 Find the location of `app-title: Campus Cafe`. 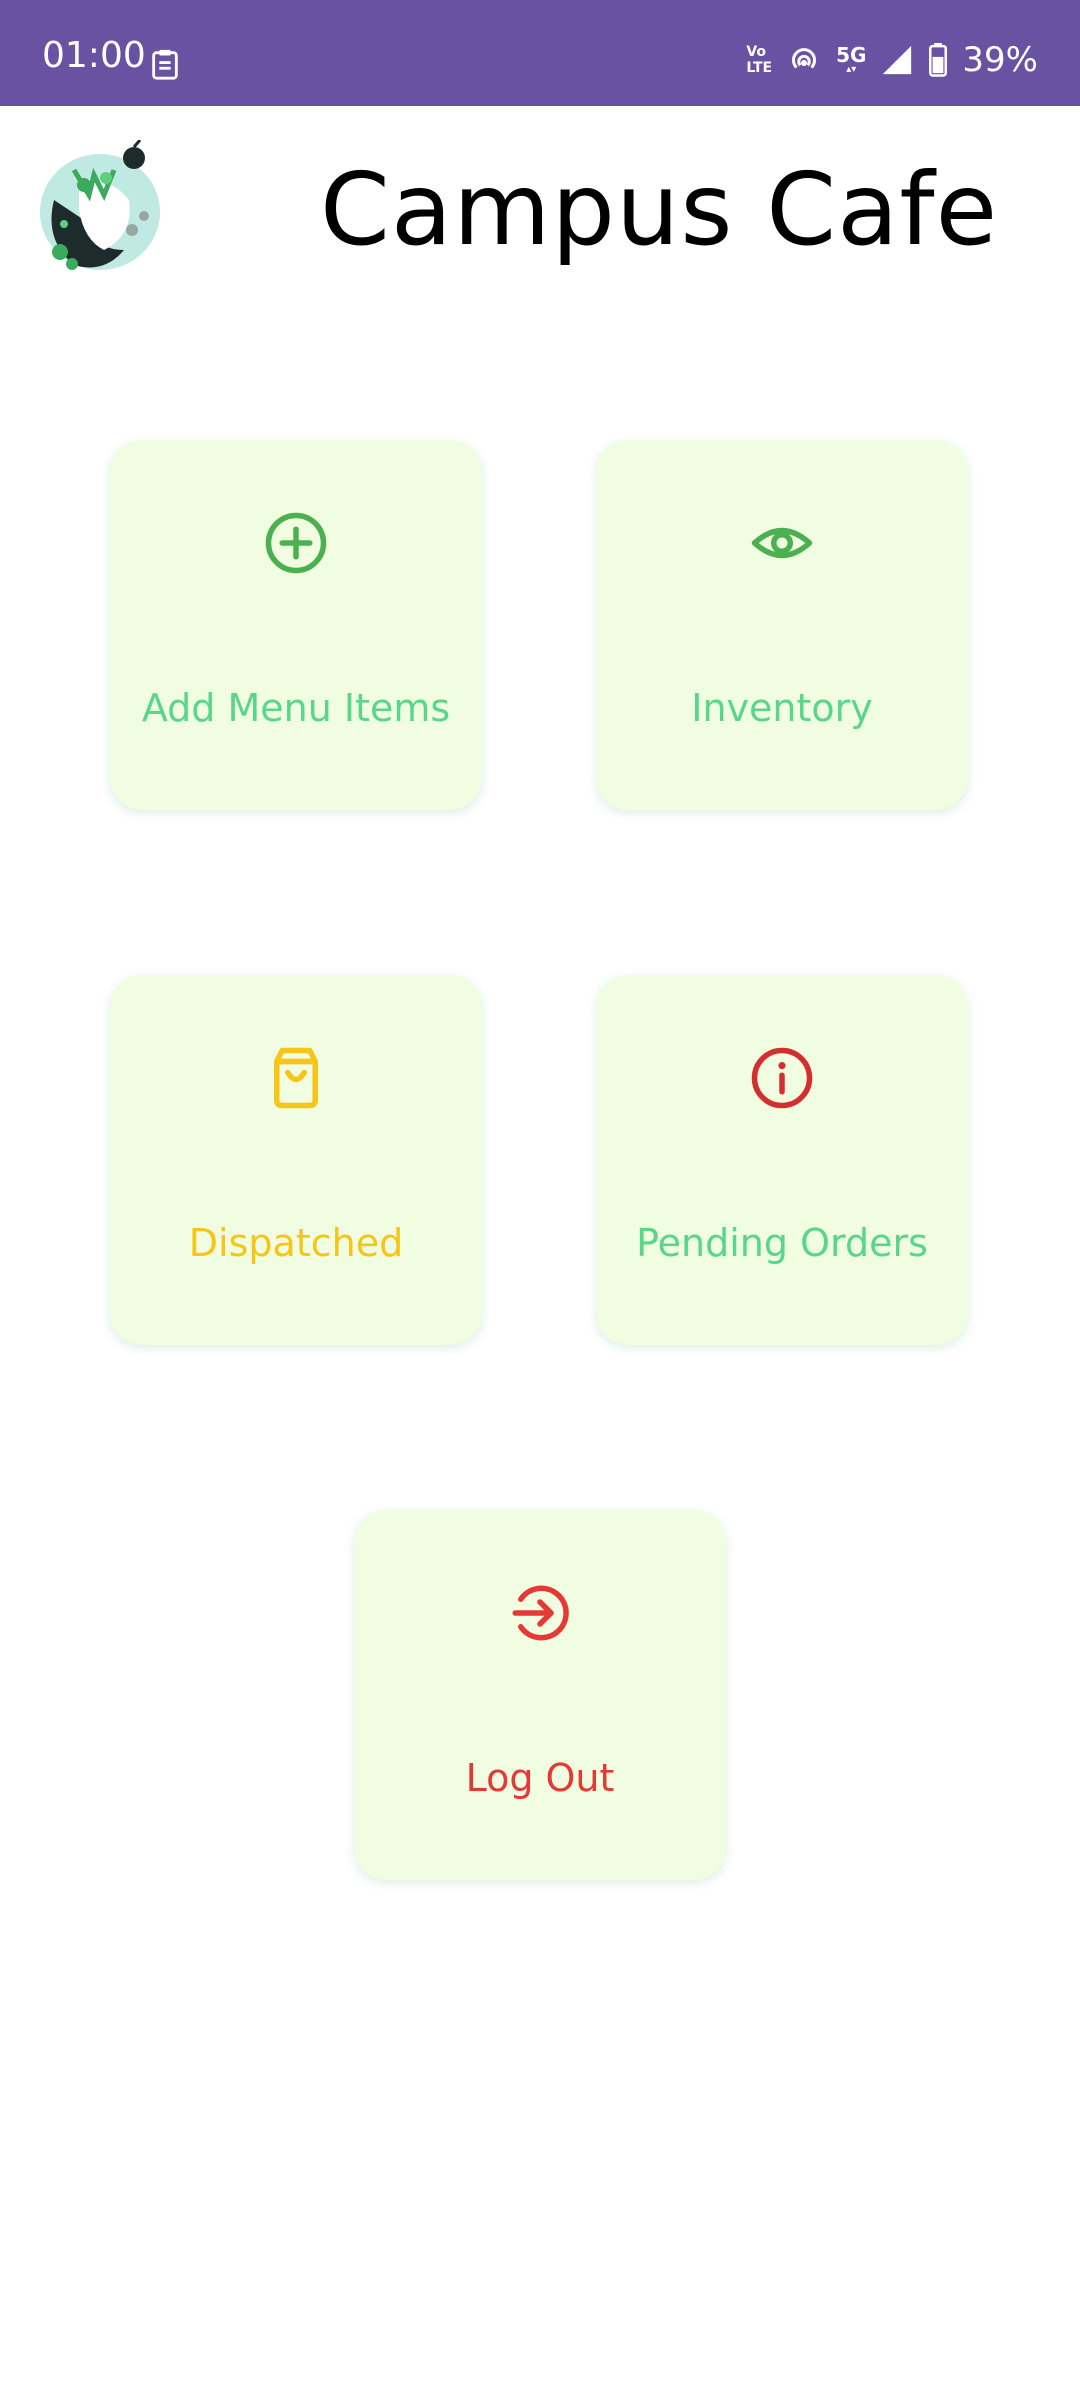

app-title: Campus Cafe is located at coordinates (659, 209).